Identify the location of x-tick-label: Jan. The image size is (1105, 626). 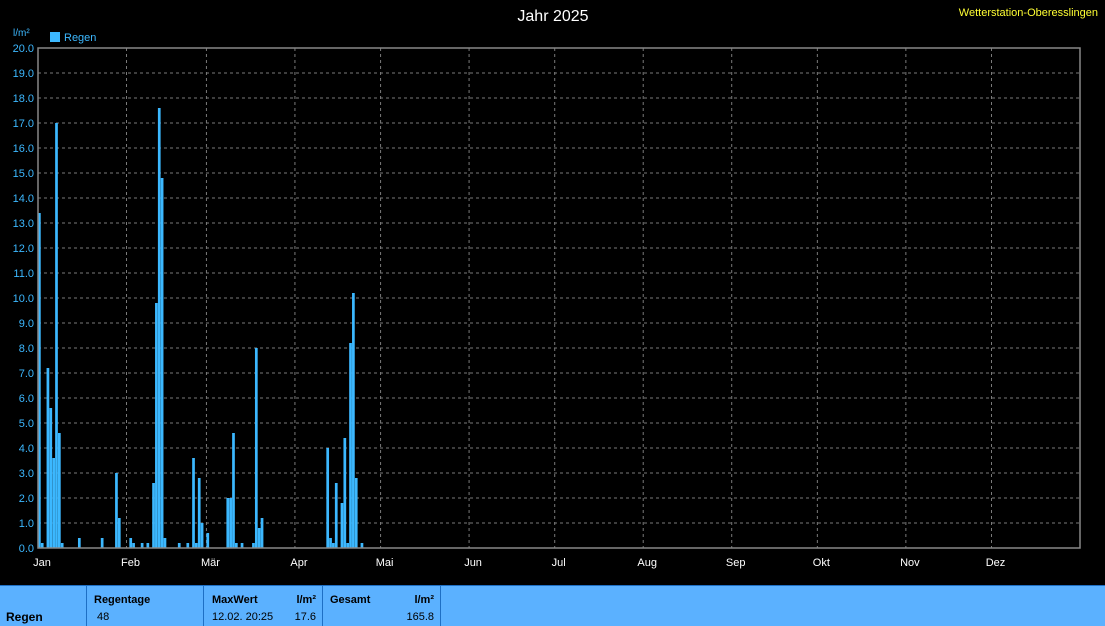
(42, 563).